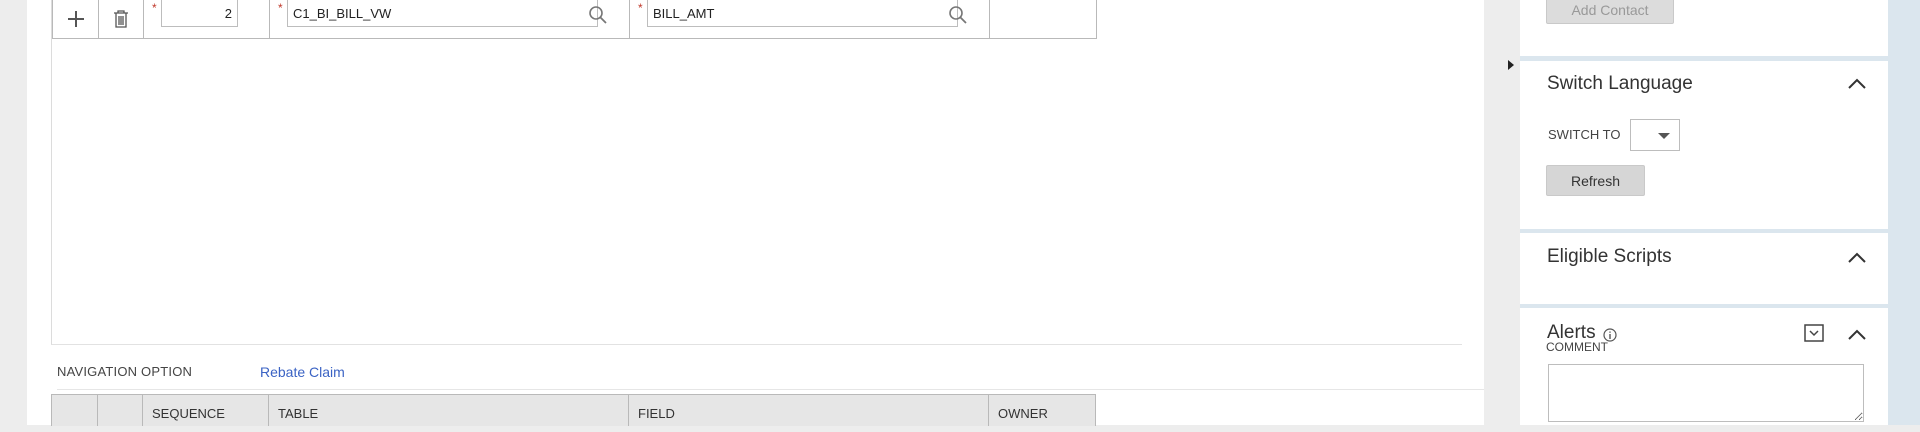 This screenshot has width=1920, height=432. What do you see at coordinates (1609, 256) in the screenshot?
I see `eligible-scripts-title: Eligible Scripts` at bounding box center [1609, 256].